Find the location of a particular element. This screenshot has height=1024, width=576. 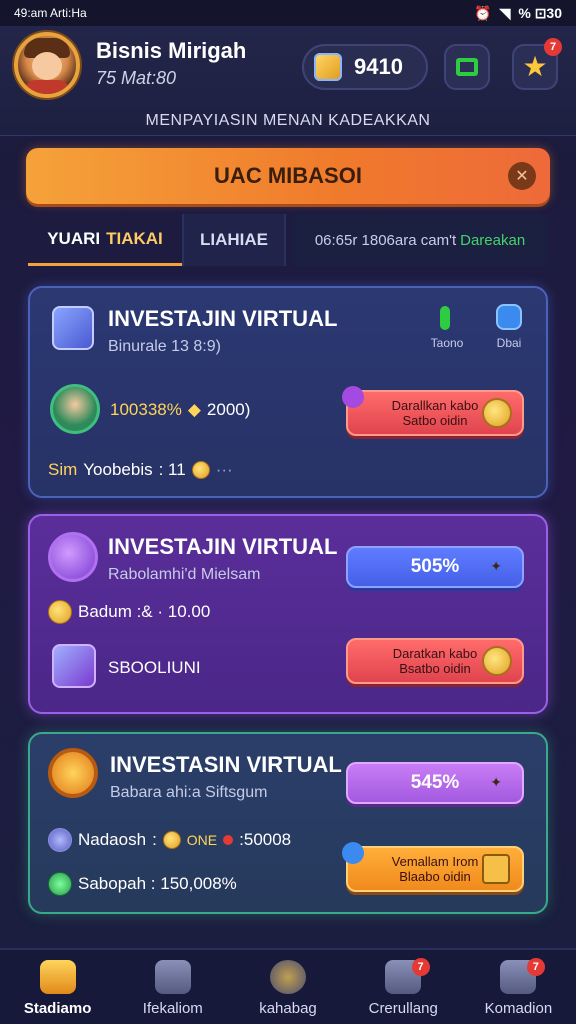

yield-row: Nadaosh : ONE :50008 is located at coordinates (169, 840).